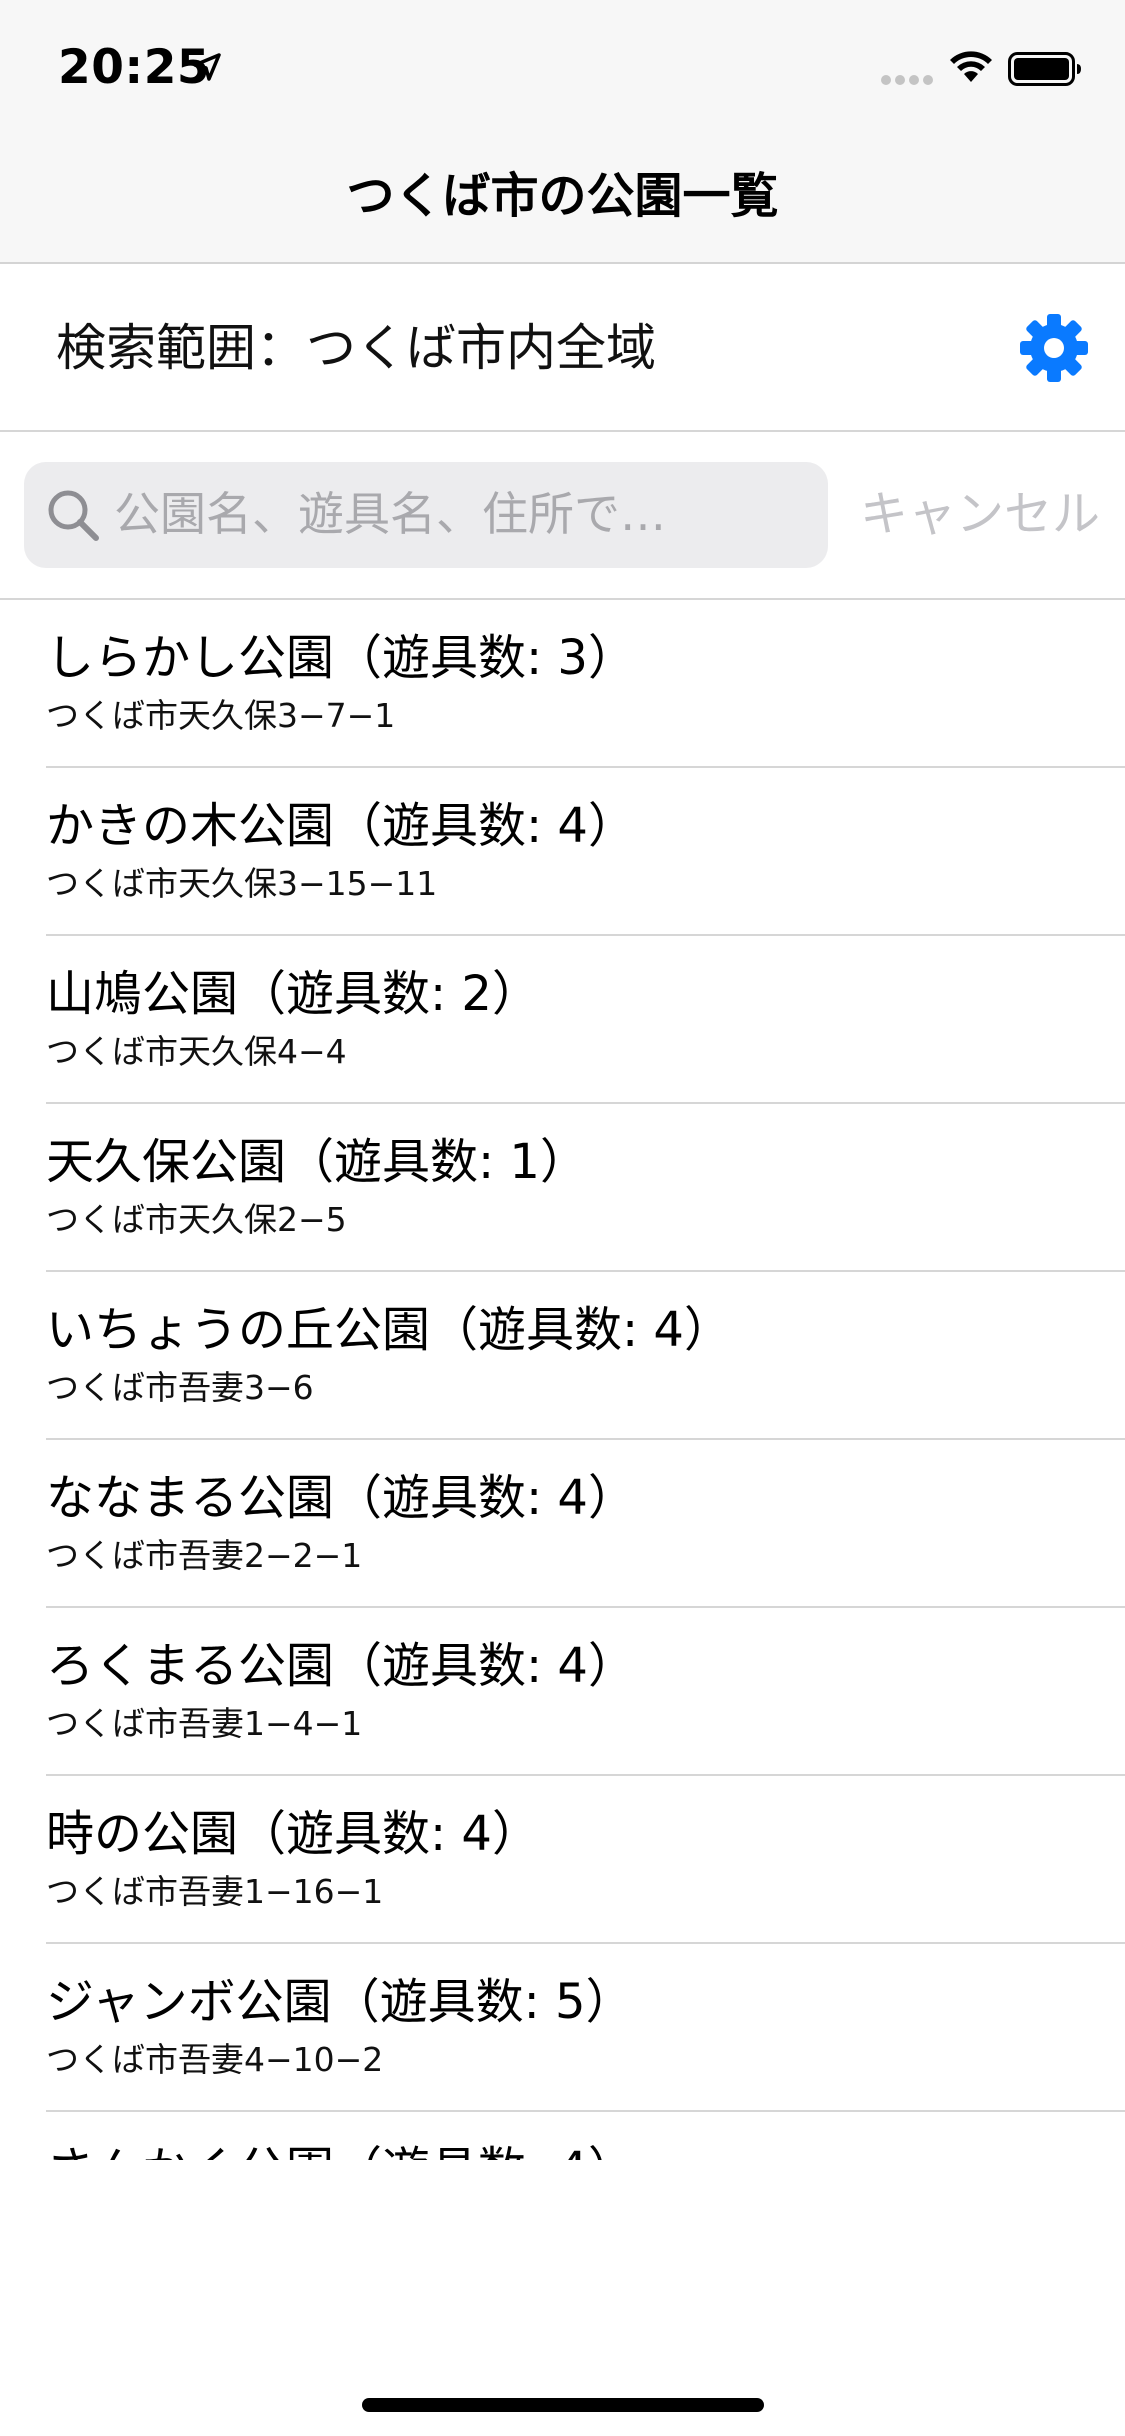 Image resolution: width=1125 pixels, height=2436 pixels. What do you see at coordinates (134, 67) in the screenshot?
I see `status-time: 20:25` at bounding box center [134, 67].